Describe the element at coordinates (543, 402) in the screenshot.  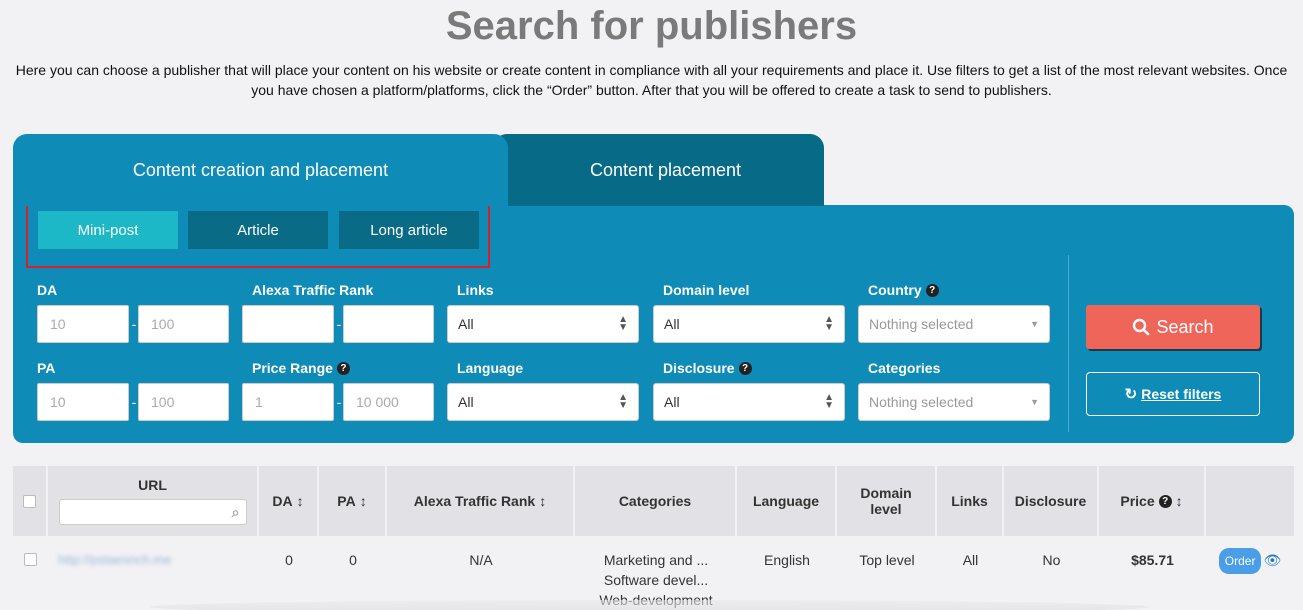
I see `language-select: All ▲ ▼` at that location.